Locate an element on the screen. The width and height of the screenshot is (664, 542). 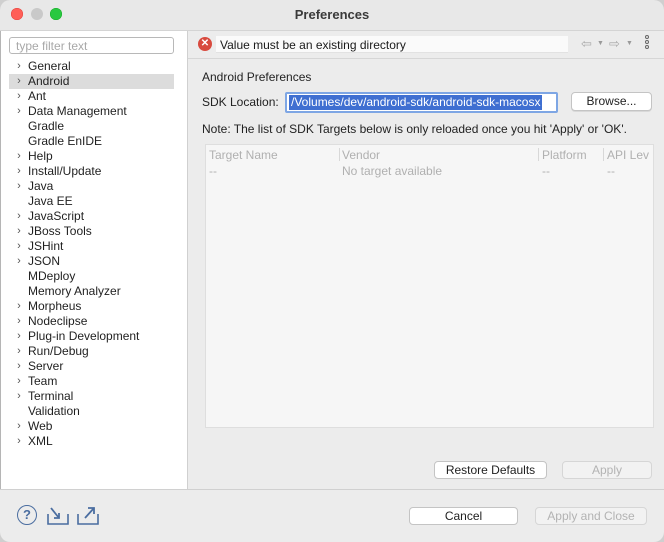
cancel-button: Cancel is located at coordinates (463, 516).